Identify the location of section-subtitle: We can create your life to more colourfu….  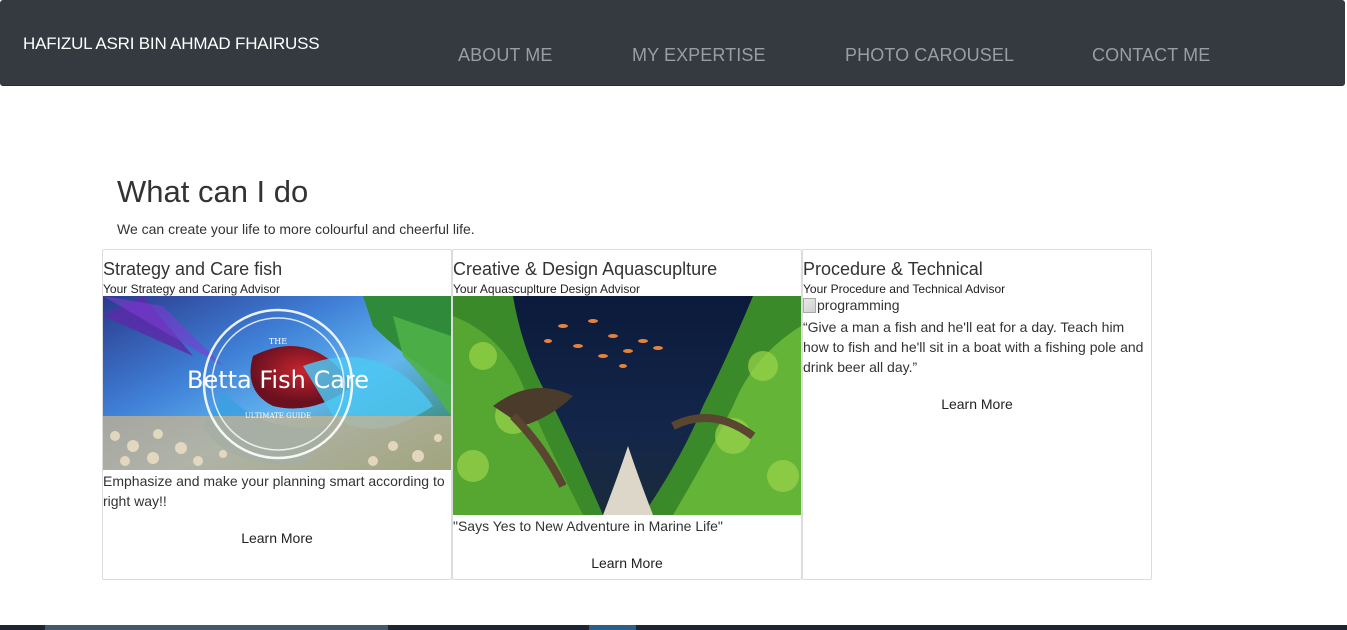
(296, 229).